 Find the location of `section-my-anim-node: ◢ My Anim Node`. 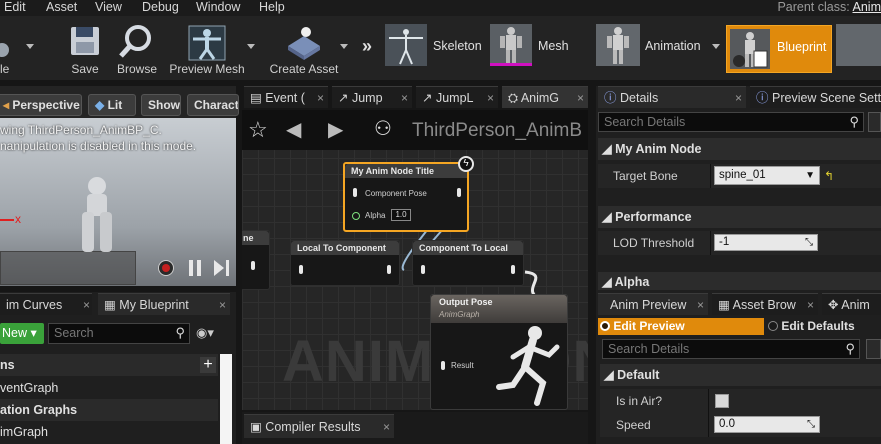

section-my-anim-node: ◢ My Anim Node is located at coordinates (739, 149).